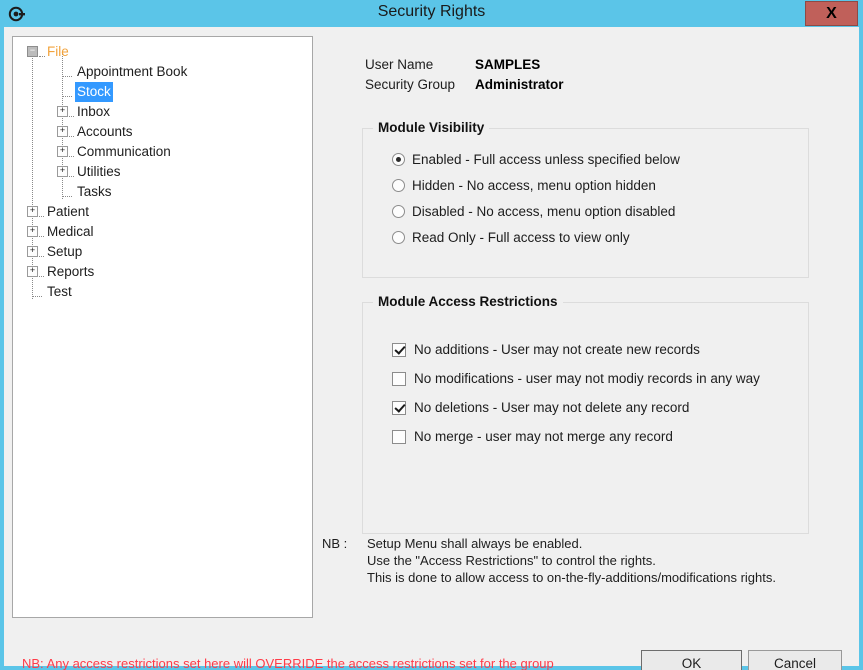 The height and width of the screenshot is (670, 863). Describe the element at coordinates (124, 151) in the screenshot. I see `tree-item-label: Communication` at that location.